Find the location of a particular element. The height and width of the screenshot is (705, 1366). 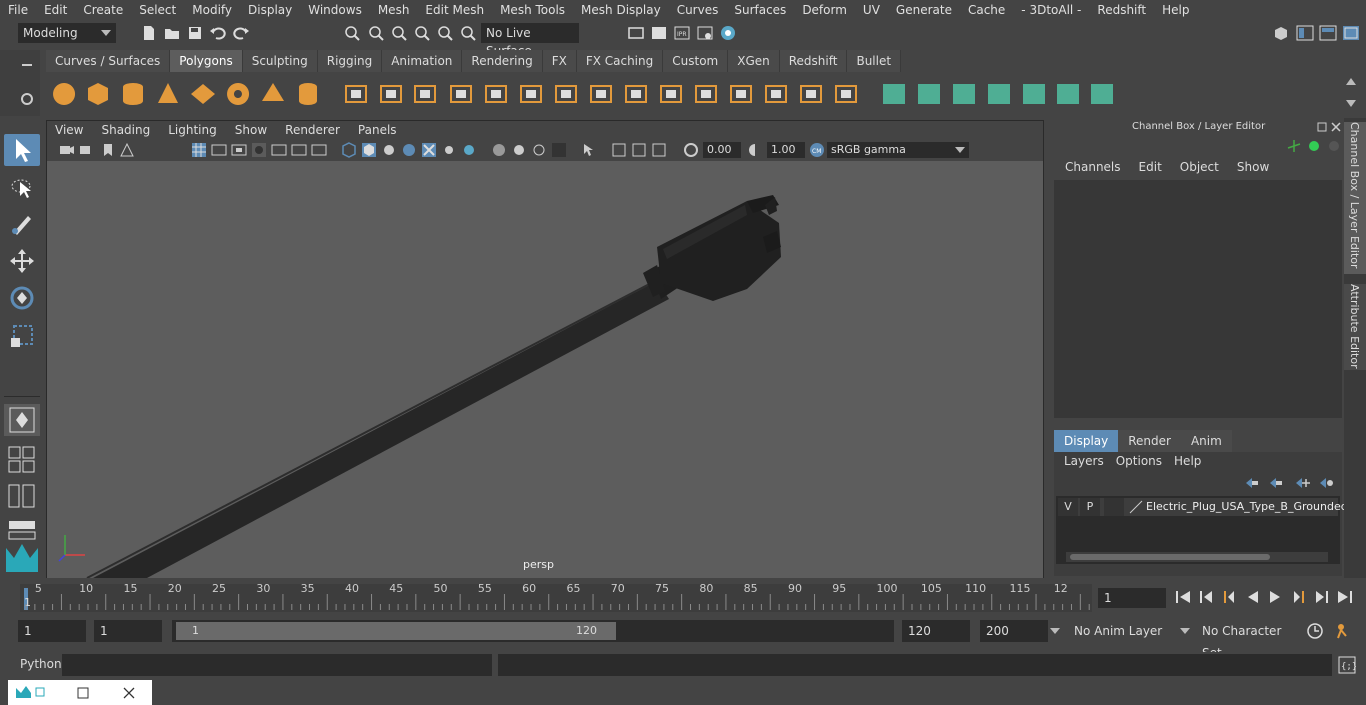

poly-cube-icon is located at coordinates (98, 94).